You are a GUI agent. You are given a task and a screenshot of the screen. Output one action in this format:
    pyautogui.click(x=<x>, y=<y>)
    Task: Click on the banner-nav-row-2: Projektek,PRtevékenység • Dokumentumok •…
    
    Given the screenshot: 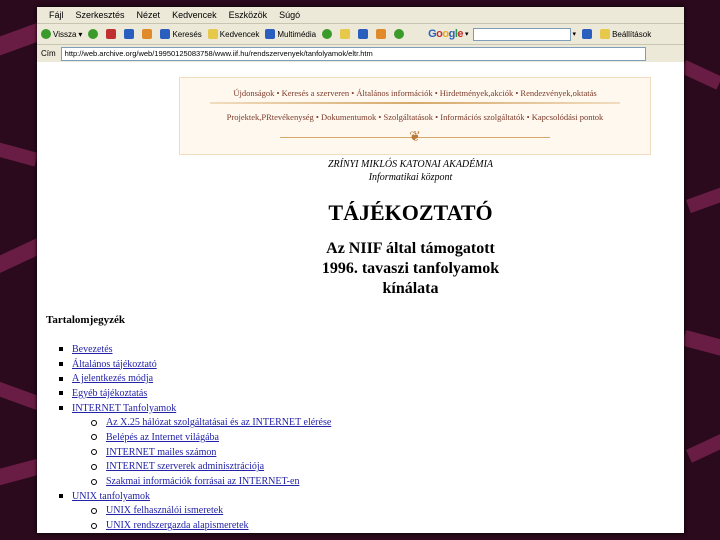 What is the action you would take?
    pyautogui.click(x=415, y=117)
    